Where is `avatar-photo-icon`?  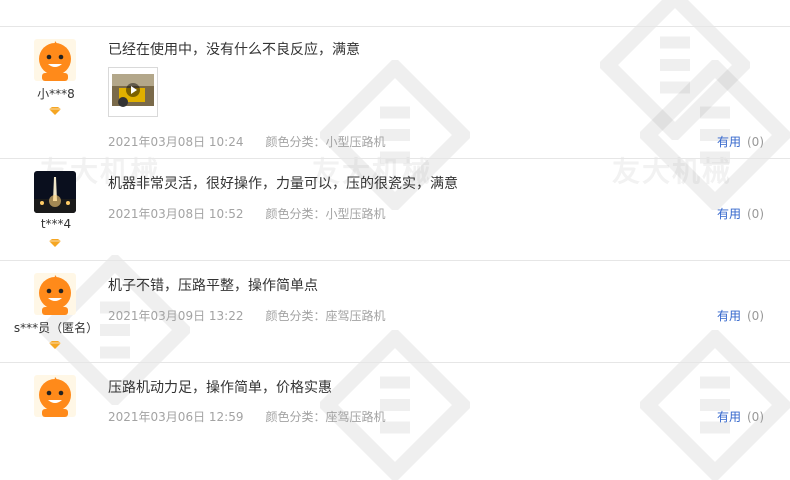 avatar-photo-icon is located at coordinates (55, 192).